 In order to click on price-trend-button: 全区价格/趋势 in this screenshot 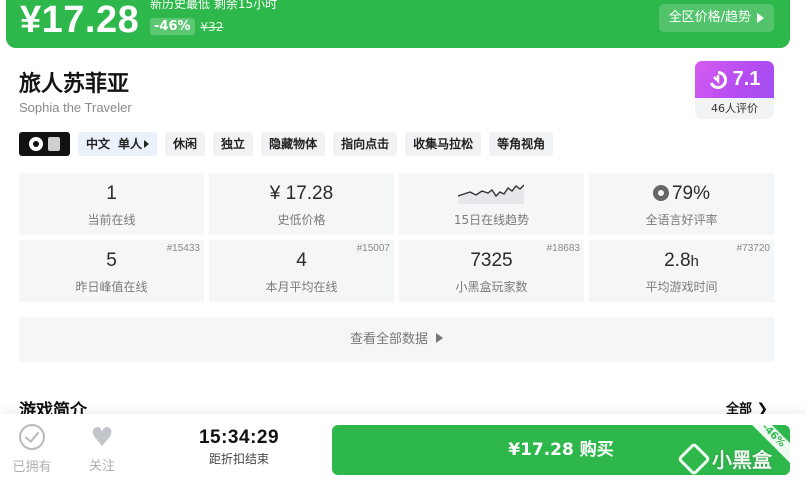, I will do `click(716, 18)`.